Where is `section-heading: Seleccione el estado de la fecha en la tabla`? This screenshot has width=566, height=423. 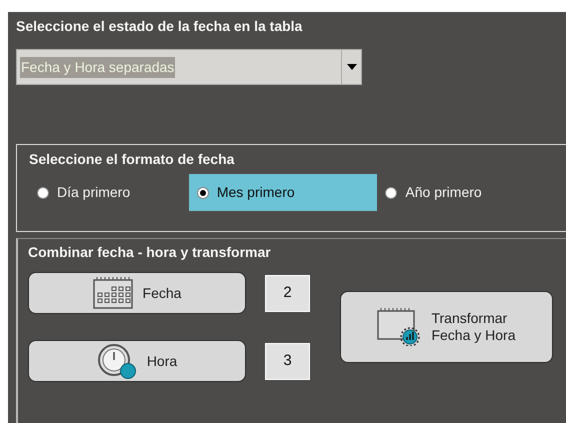 section-heading: Seleccione el estado de la fecha en la tabla is located at coordinates (160, 26).